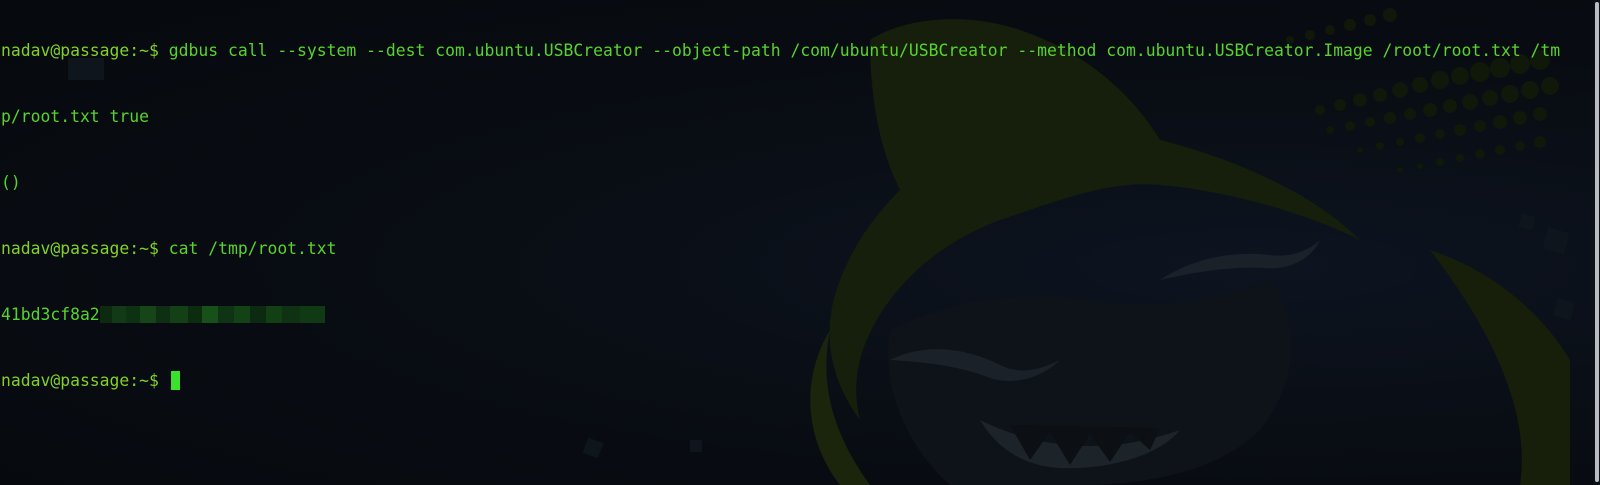 This screenshot has width=1600, height=485. I want to click on scrollbar-thumb, so click(1597, 242).